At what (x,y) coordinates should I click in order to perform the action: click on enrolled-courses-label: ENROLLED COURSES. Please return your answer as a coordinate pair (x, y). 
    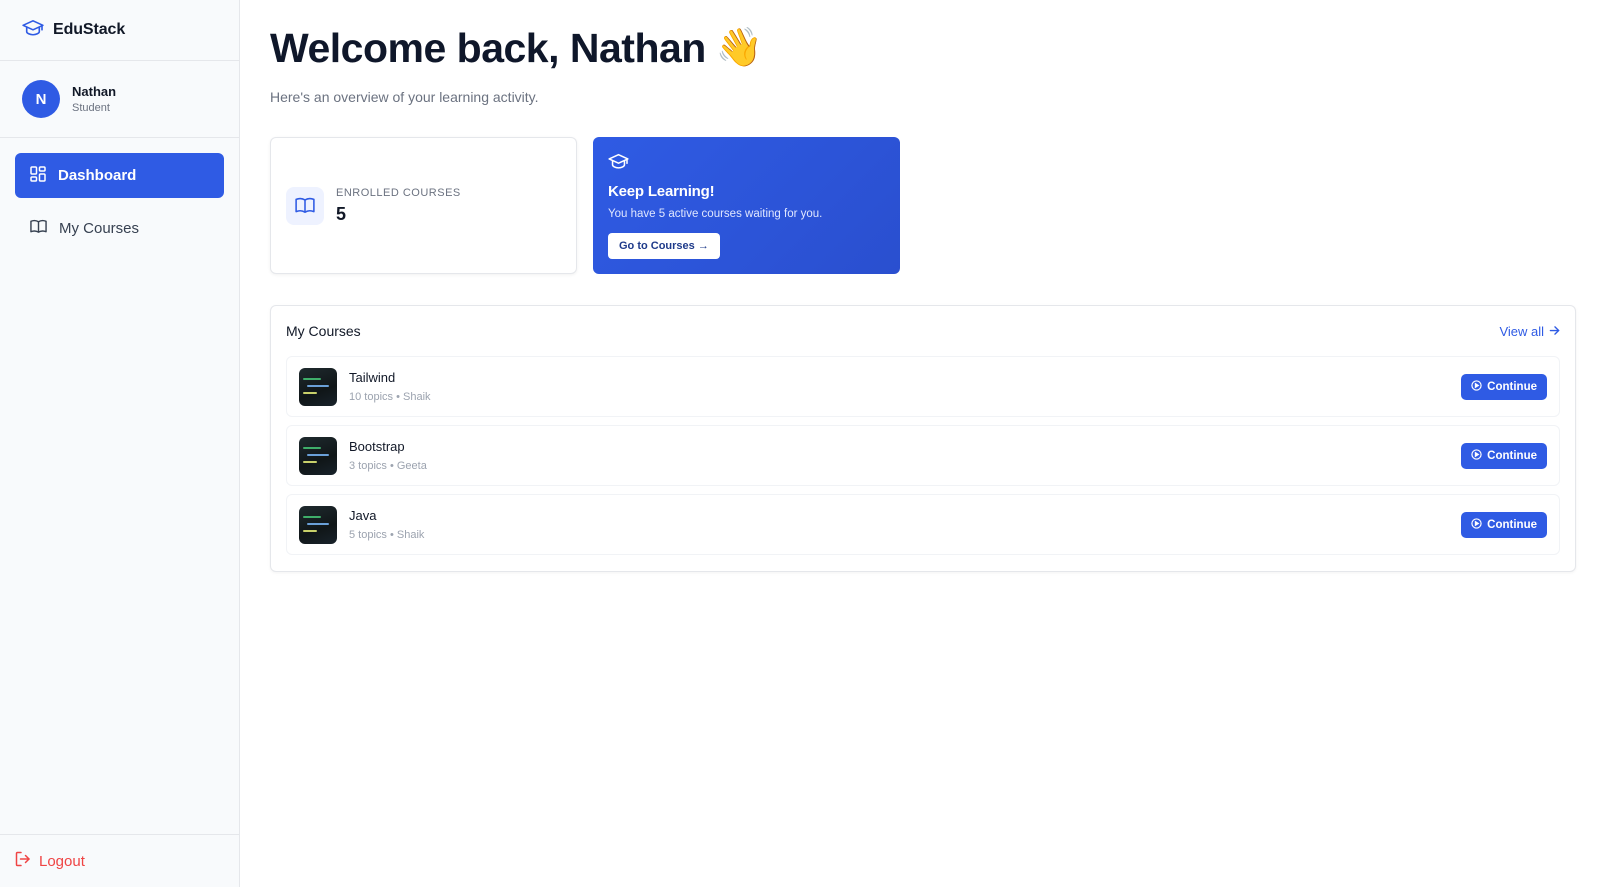
    Looking at the image, I should click on (398, 192).